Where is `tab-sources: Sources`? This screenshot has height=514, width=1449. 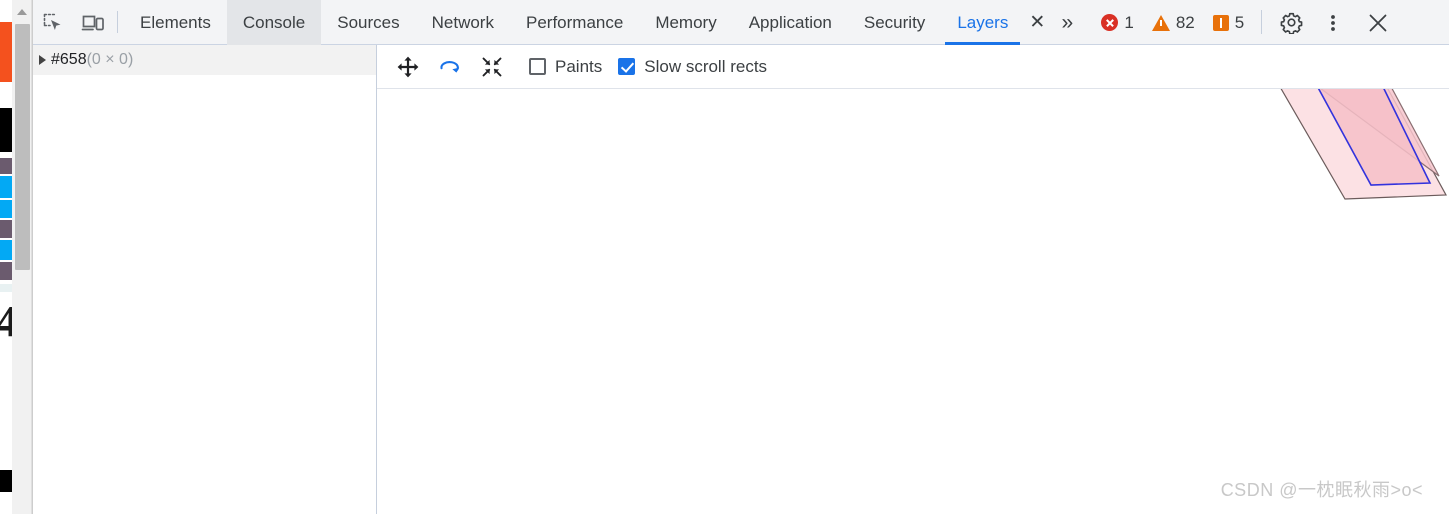 tab-sources: Sources is located at coordinates (368, 22).